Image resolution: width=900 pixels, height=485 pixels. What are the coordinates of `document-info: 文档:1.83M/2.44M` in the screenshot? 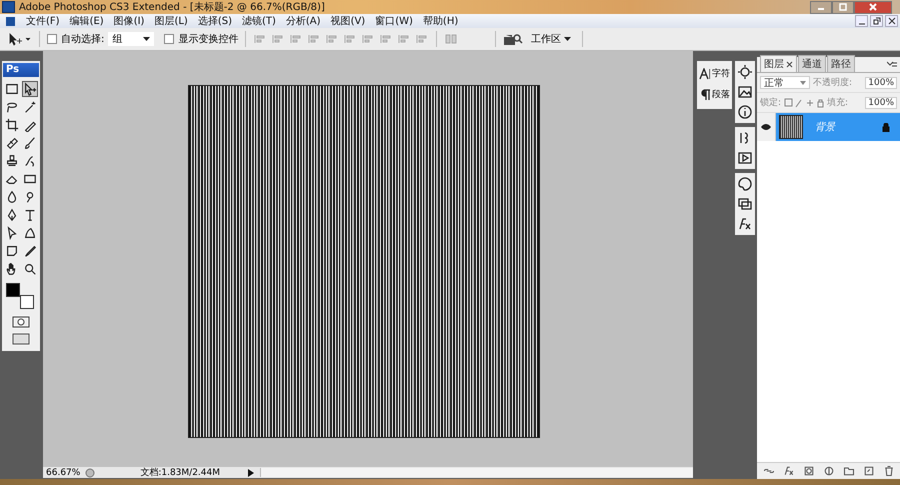 It's located at (180, 472).